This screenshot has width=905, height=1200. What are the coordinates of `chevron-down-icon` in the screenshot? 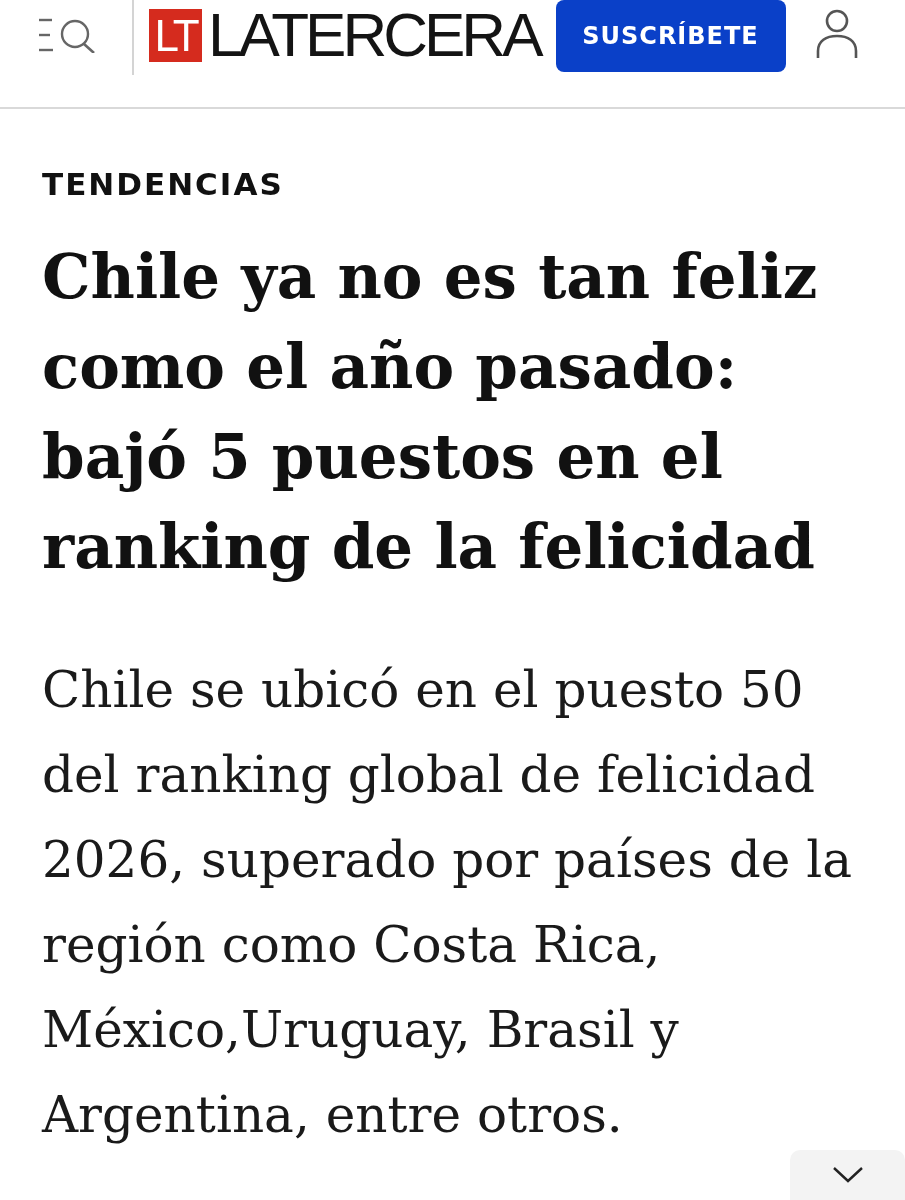 It's located at (847, 1175).